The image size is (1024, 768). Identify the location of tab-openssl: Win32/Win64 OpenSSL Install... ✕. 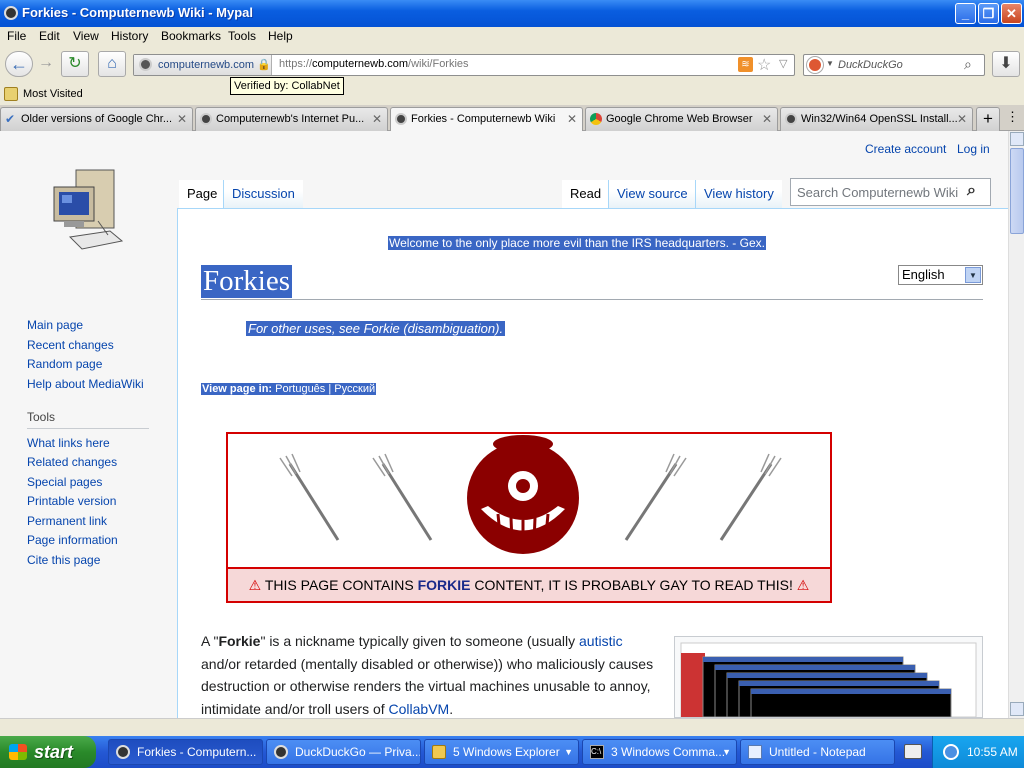
(876, 119).